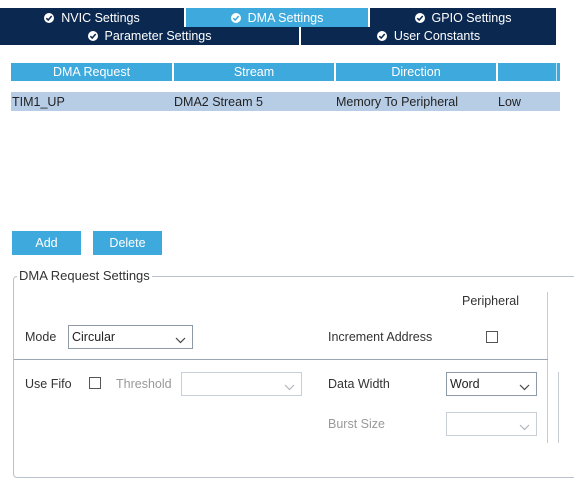 The image size is (574, 478). Describe the element at coordinates (285, 101) in the screenshot. I see `table-row` at that location.